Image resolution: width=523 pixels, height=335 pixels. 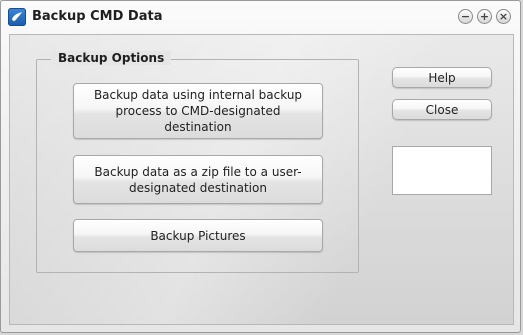 What do you see at coordinates (503, 16) in the screenshot?
I see `close-window-button: ×` at bounding box center [503, 16].